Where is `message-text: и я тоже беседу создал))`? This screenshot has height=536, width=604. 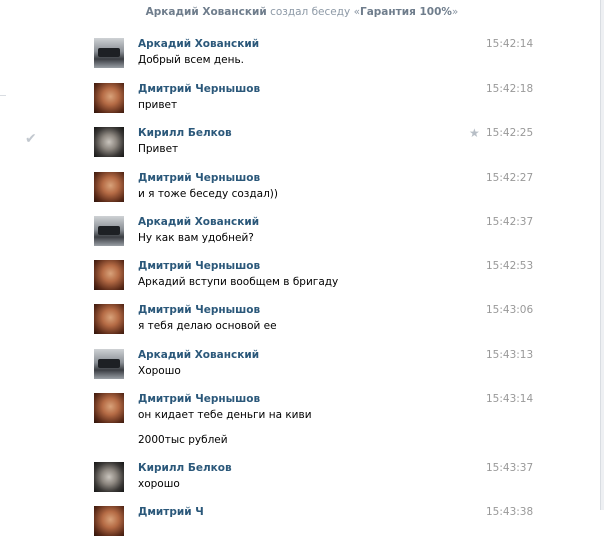 message-text: и я тоже беседу создал)) is located at coordinates (208, 194).